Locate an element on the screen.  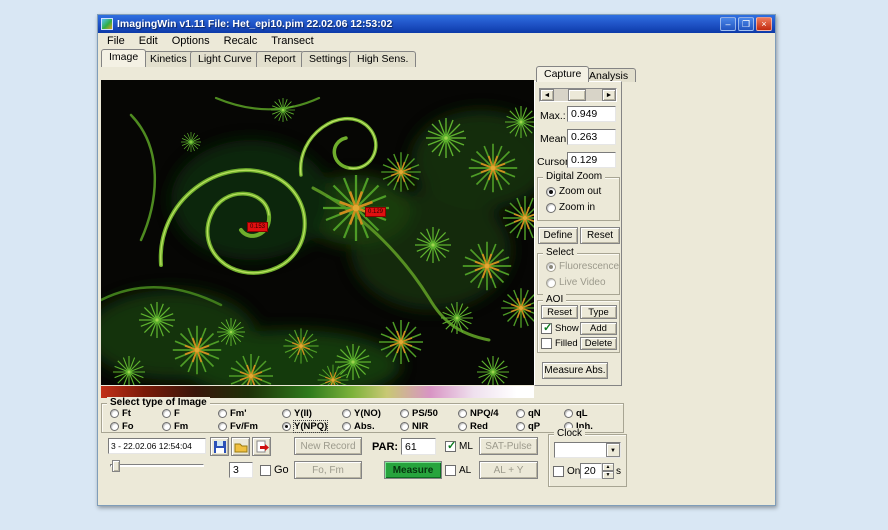
menu-recalc: Recalc is located at coordinates (241, 41).